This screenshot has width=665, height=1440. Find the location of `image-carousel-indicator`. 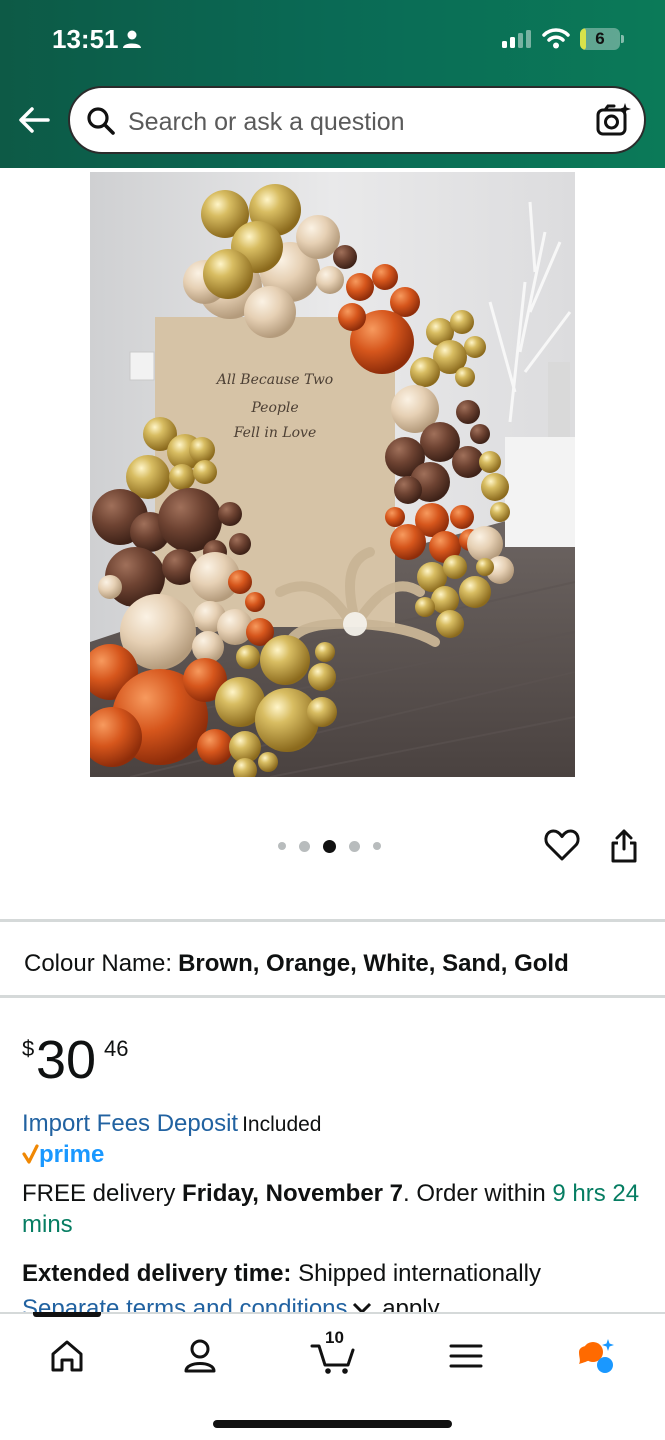

image-carousel-indicator is located at coordinates (336, 846).